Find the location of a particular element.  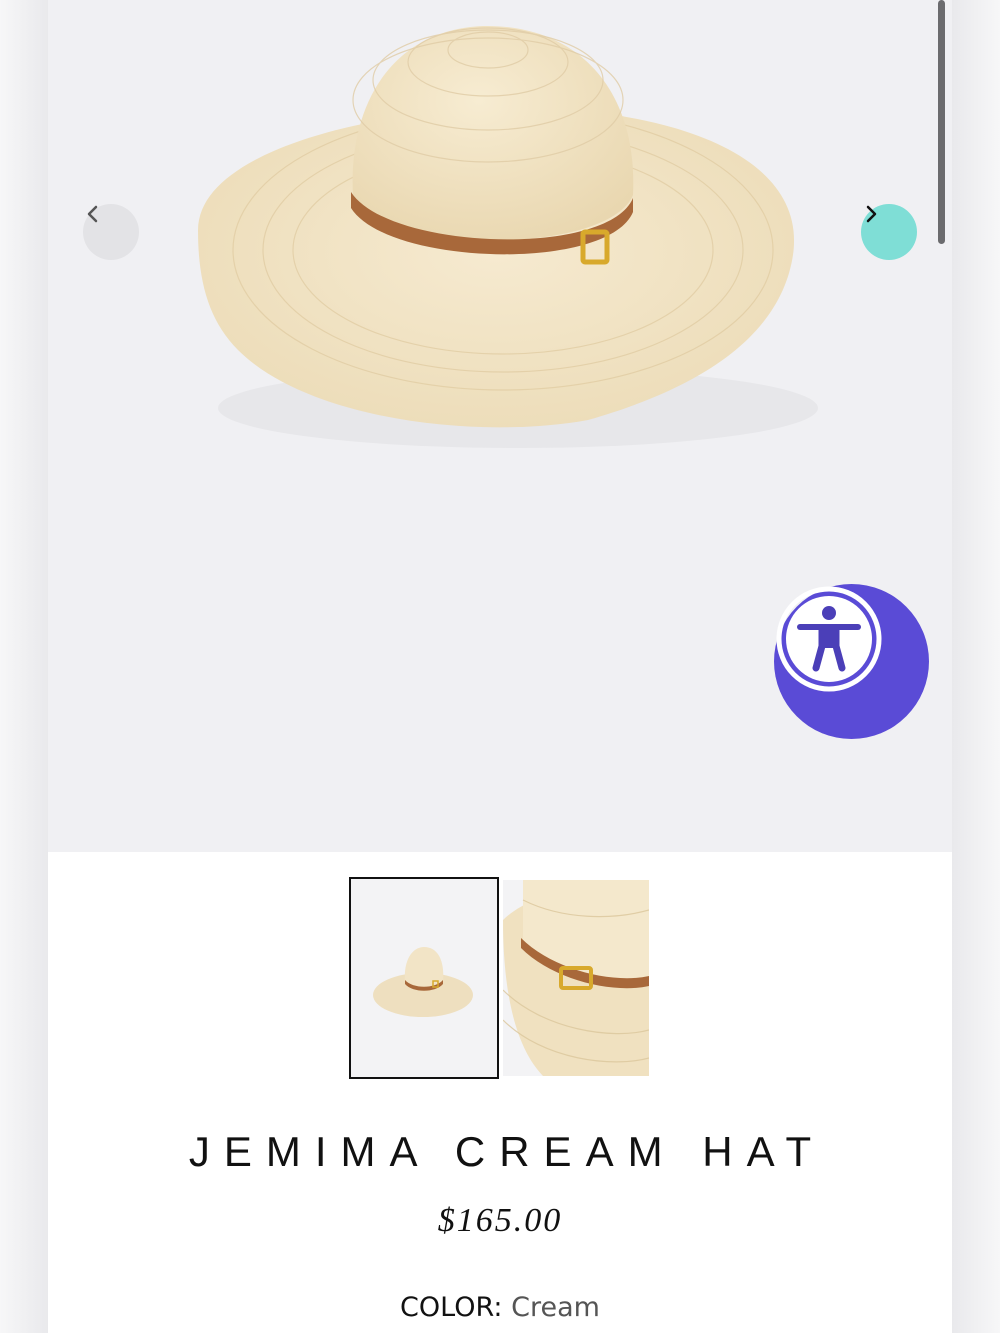

thumbnail-full-hat-image is located at coordinates (424, 978).